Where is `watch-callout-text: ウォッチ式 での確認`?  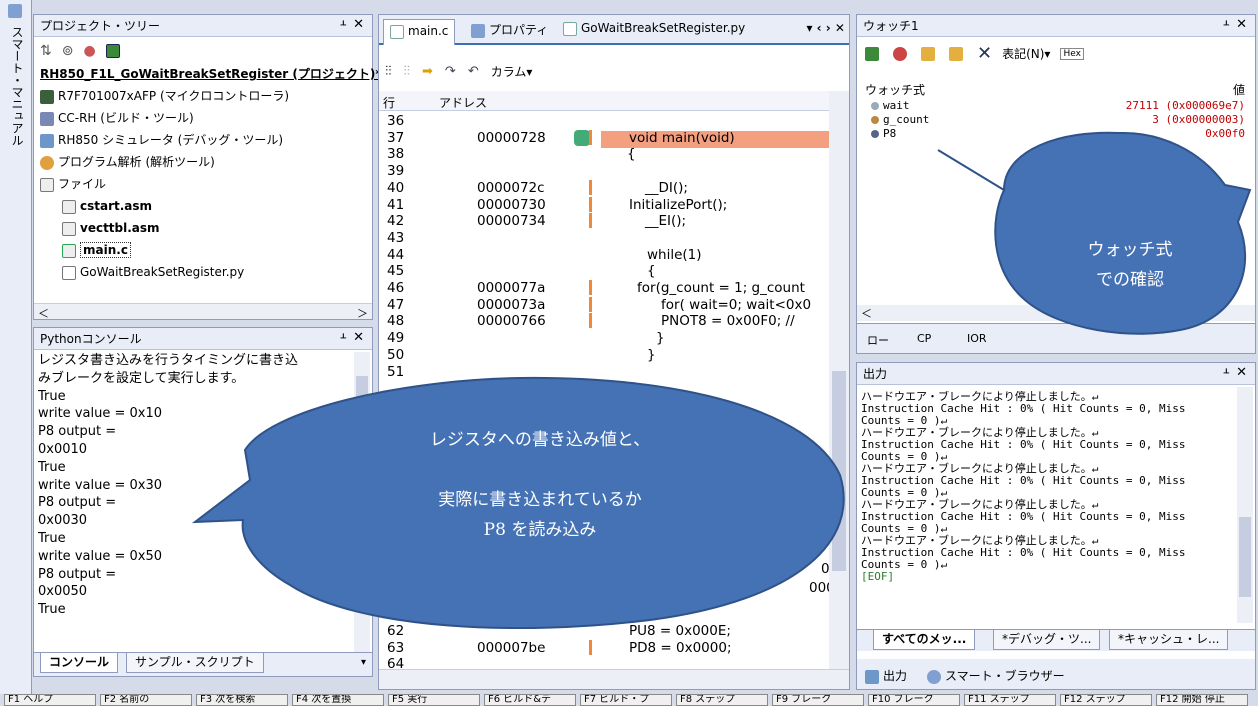
watch-callout-text: ウォッチ式 での確認 is located at coordinates (1130, 265).